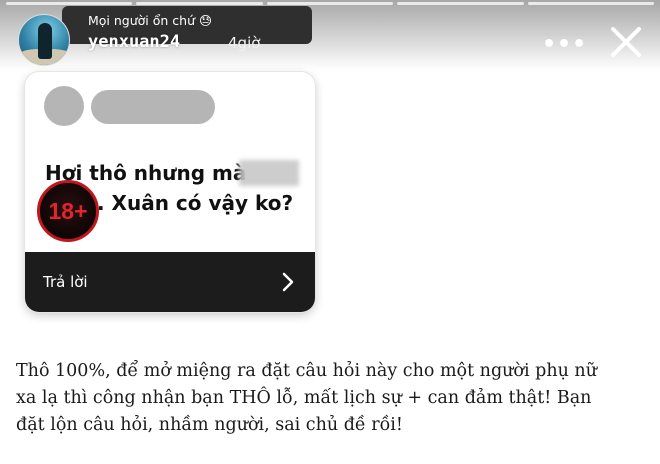 This screenshot has width=660, height=464. What do you see at coordinates (64, 106) in the screenshot?
I see `anonymous-avatar` at bounding box center [64, 106].